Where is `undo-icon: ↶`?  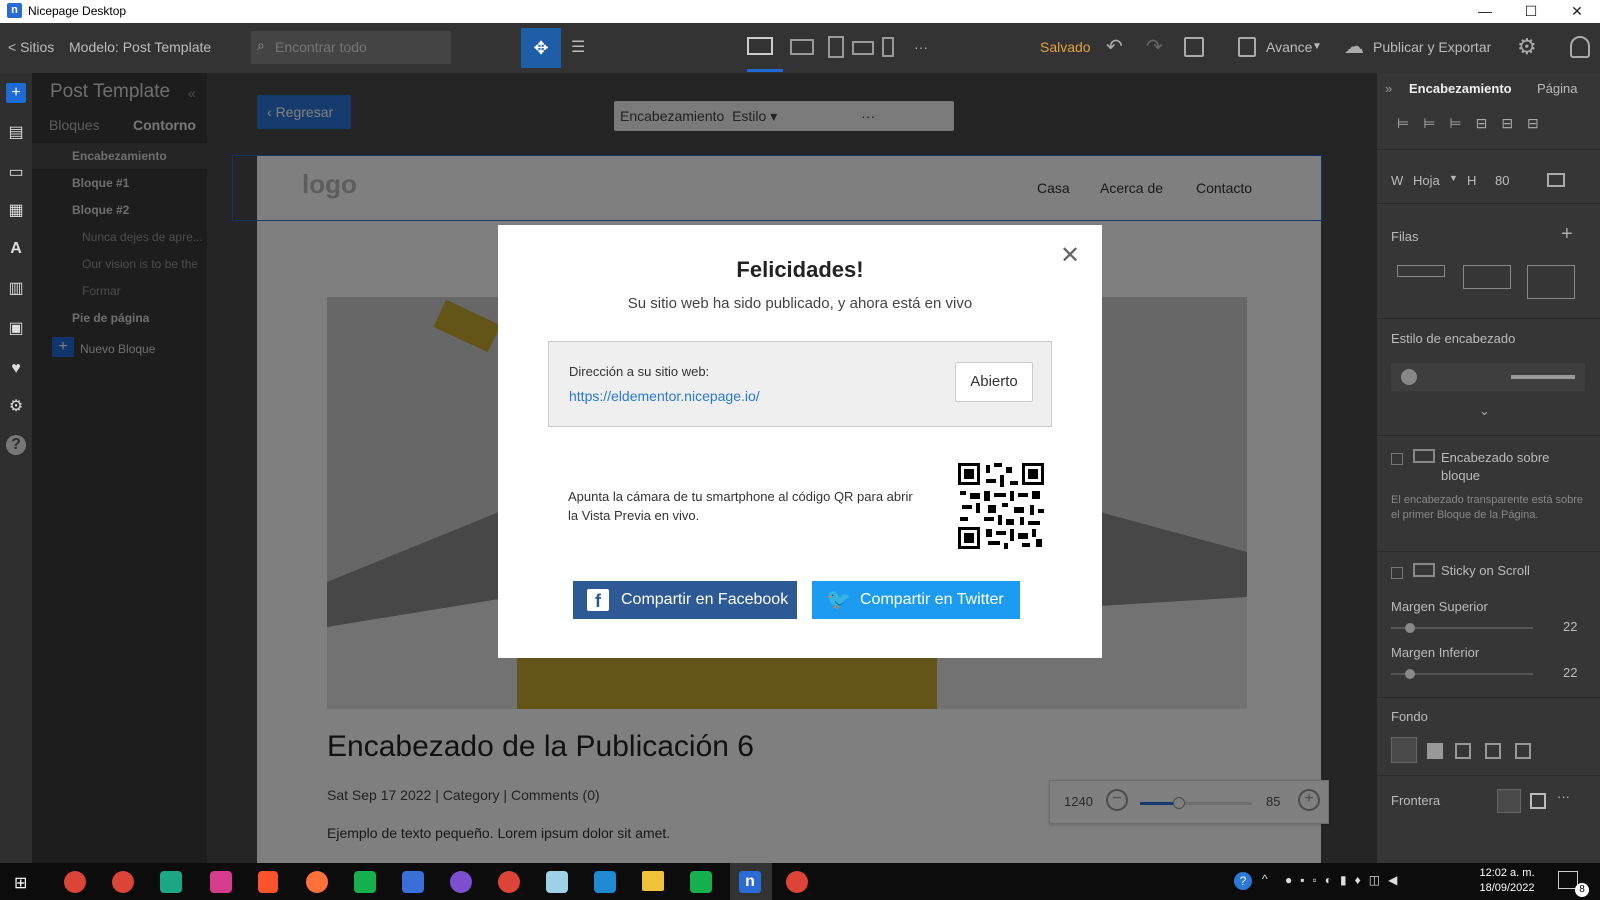
undo-icon: ↶ is located at coordinates (1114, 48).